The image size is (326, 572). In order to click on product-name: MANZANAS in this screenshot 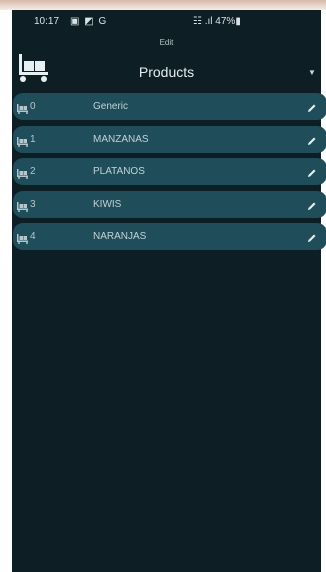, I will do `click(121, 139)`.